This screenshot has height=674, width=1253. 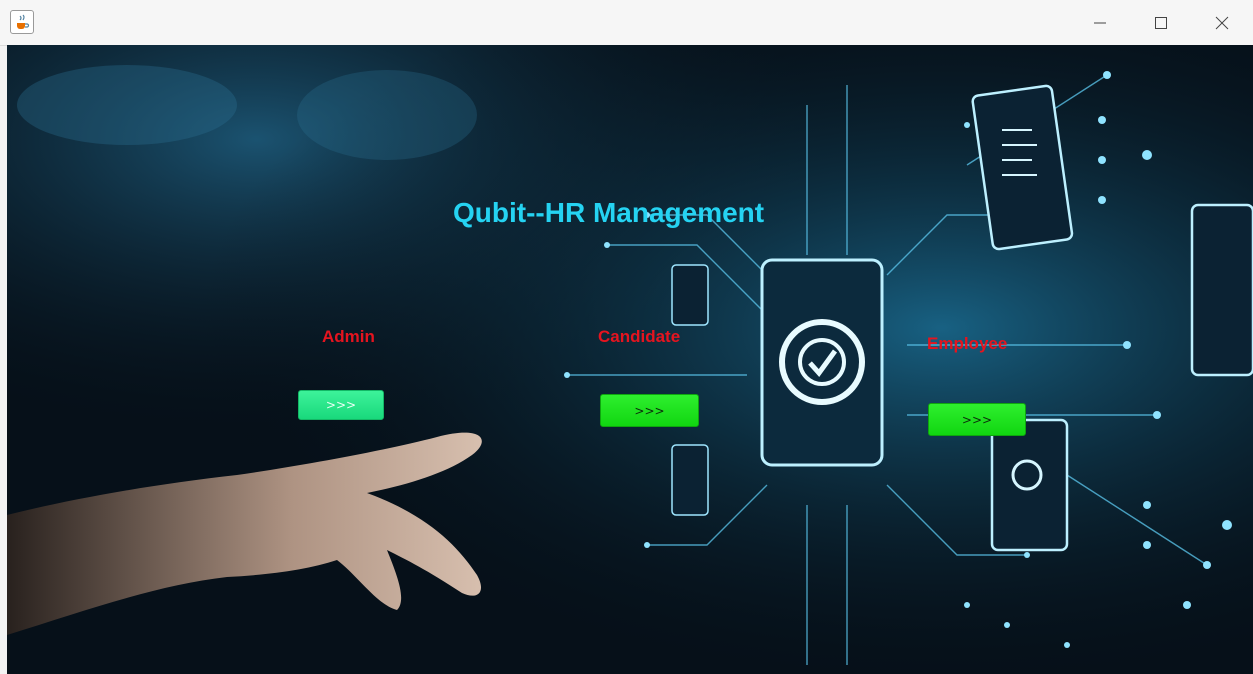 I want to click on candidate-go-button: >>>, so click(x=649, y=410).